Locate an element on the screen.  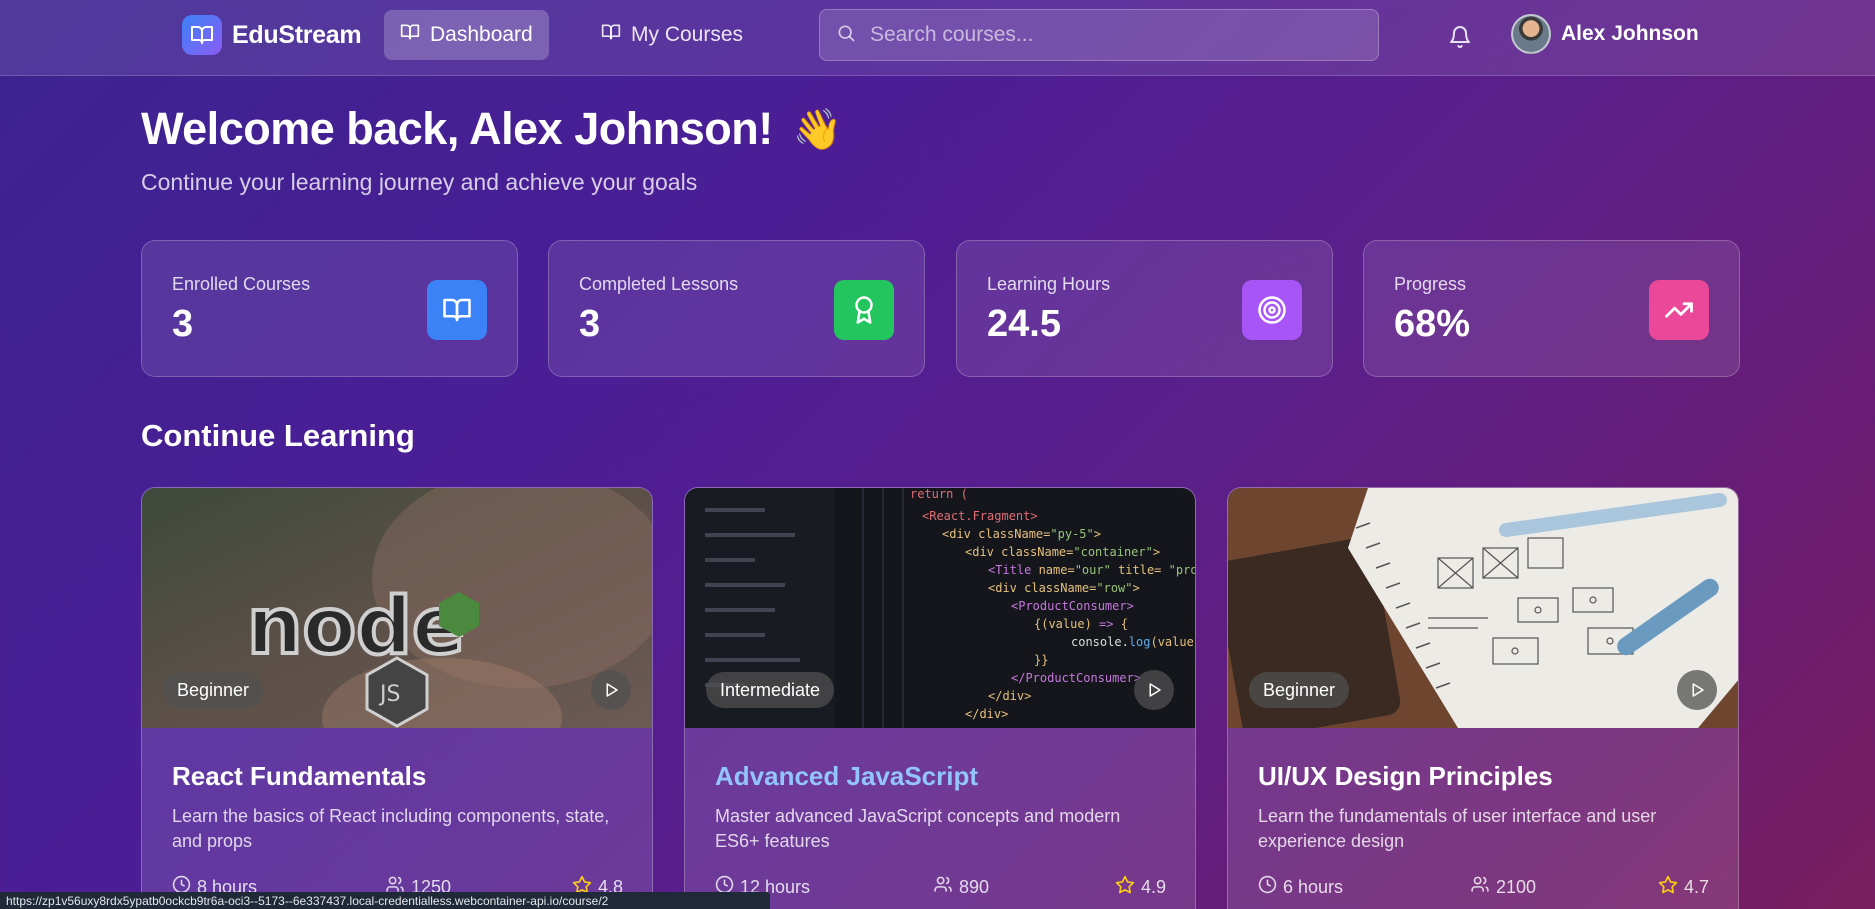
stat-card-enrolled: Enrolled Courses 3 is located at coordinates (329, 308).